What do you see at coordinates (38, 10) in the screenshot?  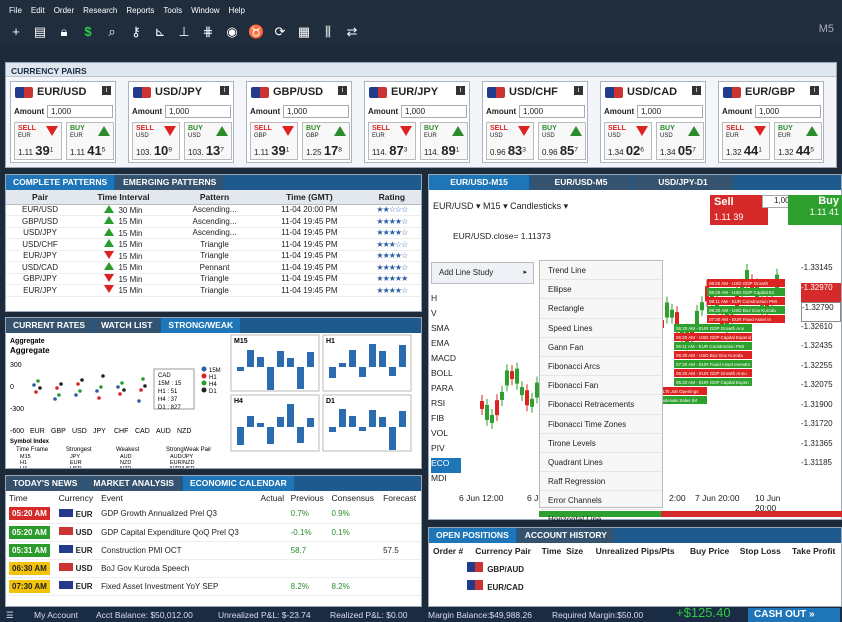 I see `menu-edit: Edit` at bounding box center [38, 10].